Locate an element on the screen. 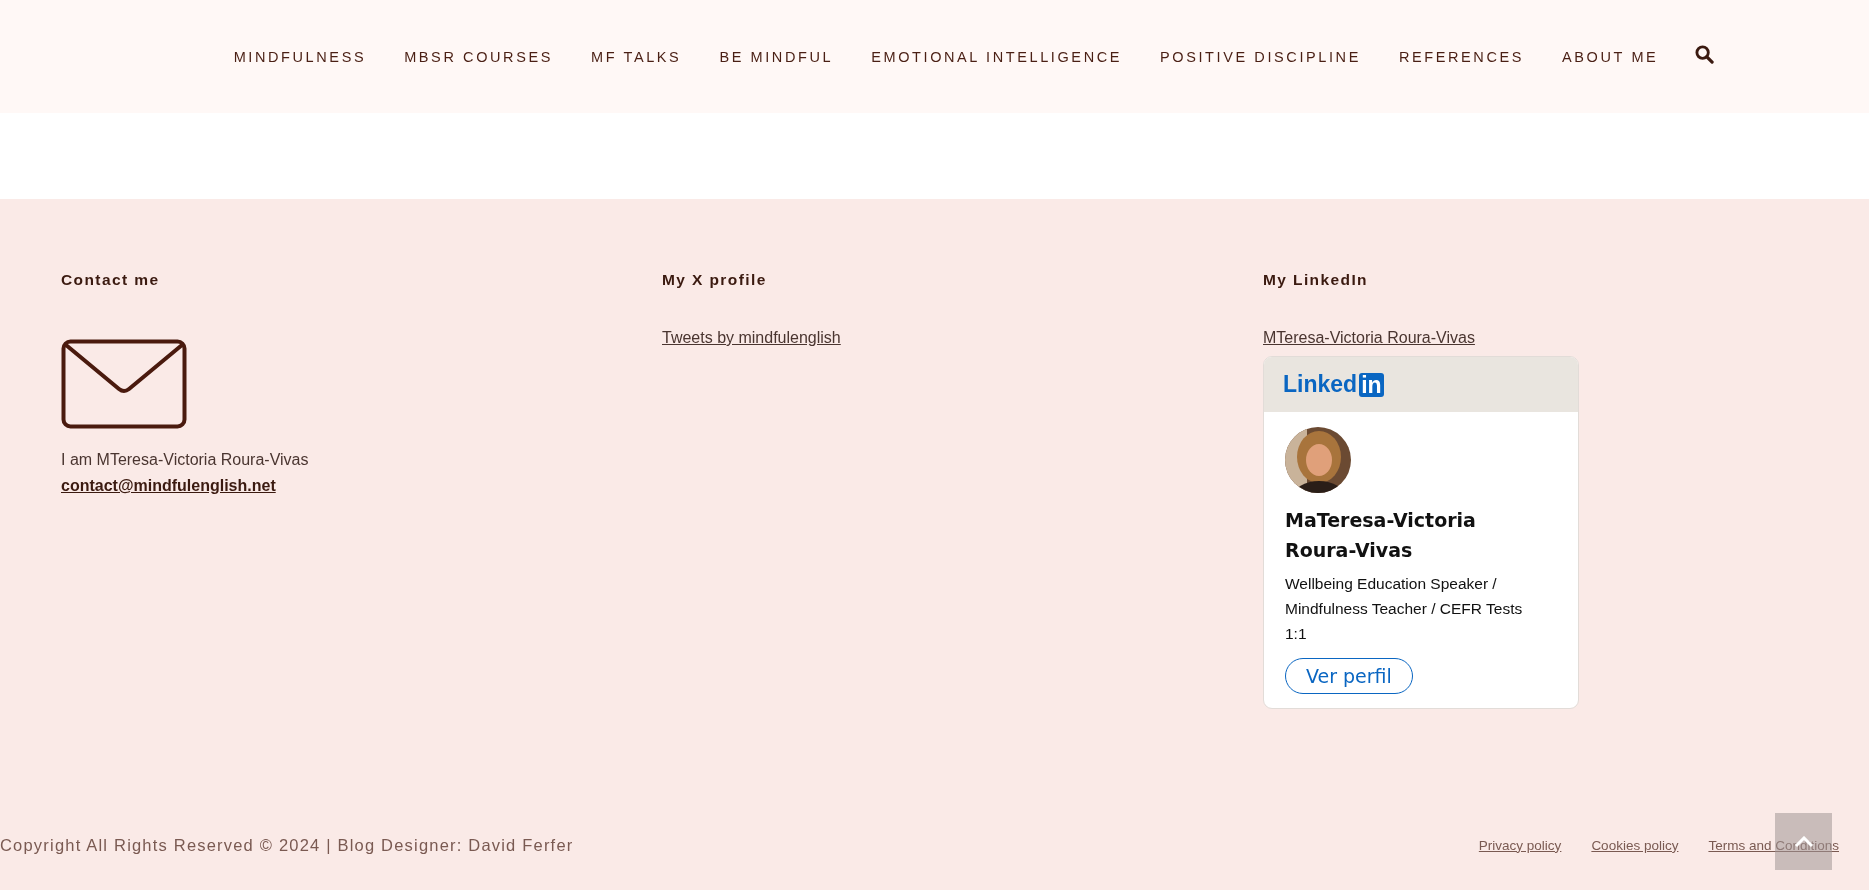  footer-link: Terms and Conditions is located at coordinates (1773, 845).